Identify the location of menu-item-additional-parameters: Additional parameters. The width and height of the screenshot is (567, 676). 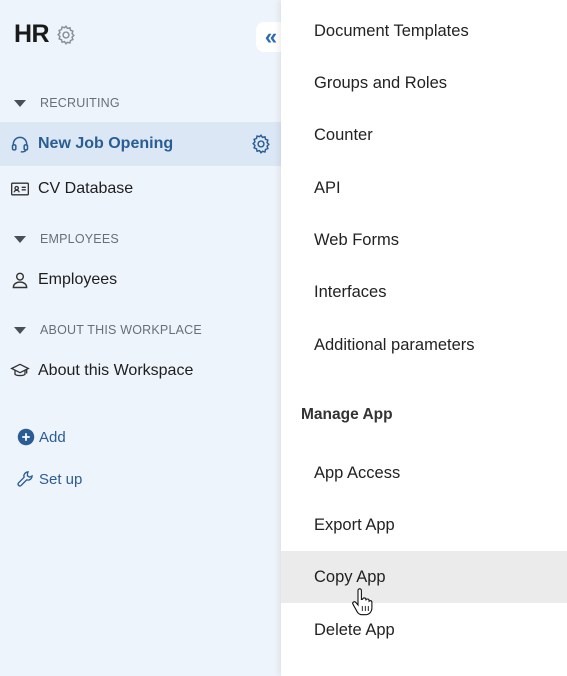
(424, 345).